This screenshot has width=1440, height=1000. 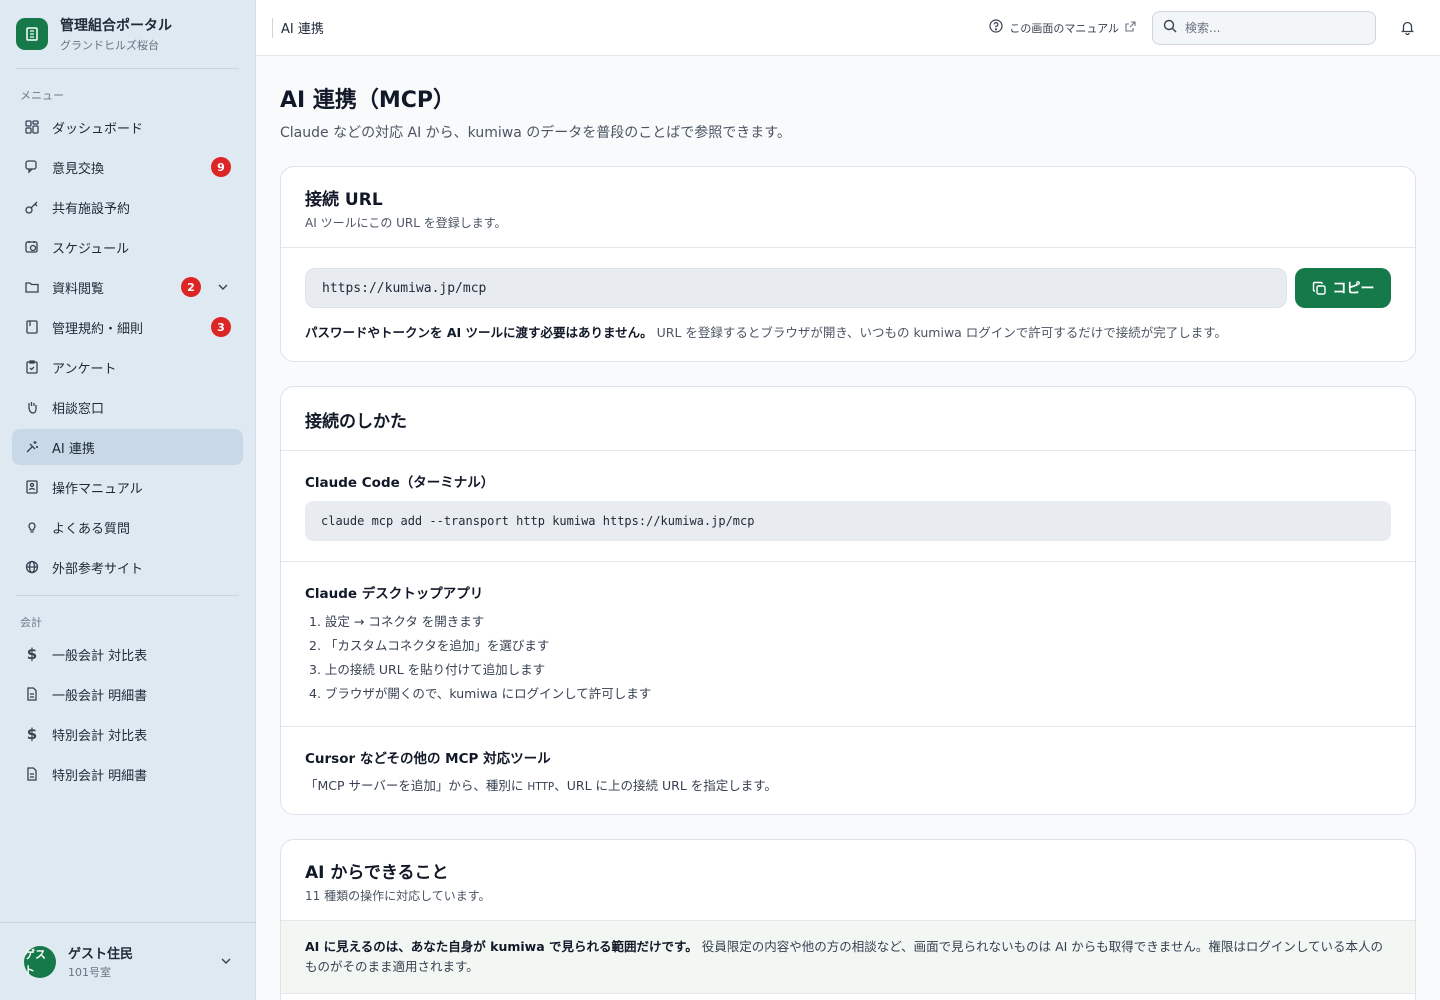 What do you see at coordinates (127, 407) in the screenshot?
I see `sidebar-item-consultation: 相談窓口` at bounding box center [127, 407].